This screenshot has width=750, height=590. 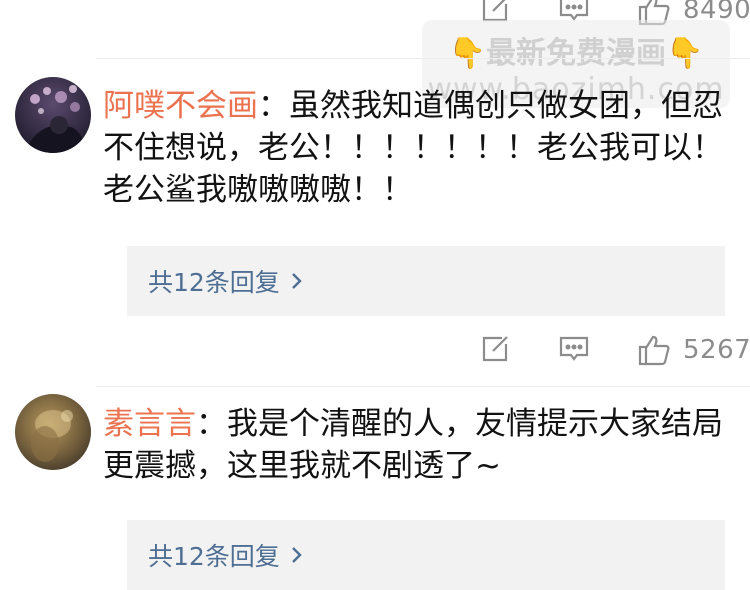 I want to click on pointing-down-emoji-left: 👇, so click(x=467, y=53).